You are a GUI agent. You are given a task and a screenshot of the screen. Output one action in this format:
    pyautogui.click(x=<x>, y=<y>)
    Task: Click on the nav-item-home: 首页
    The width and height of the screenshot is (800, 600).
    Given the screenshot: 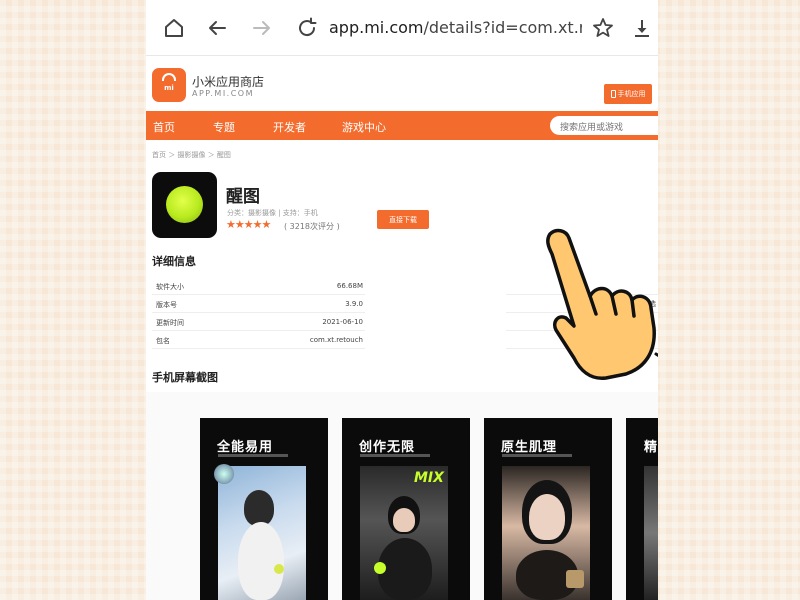 What is the action you would take?
    pyautogui.click(x=164, y=127)
    